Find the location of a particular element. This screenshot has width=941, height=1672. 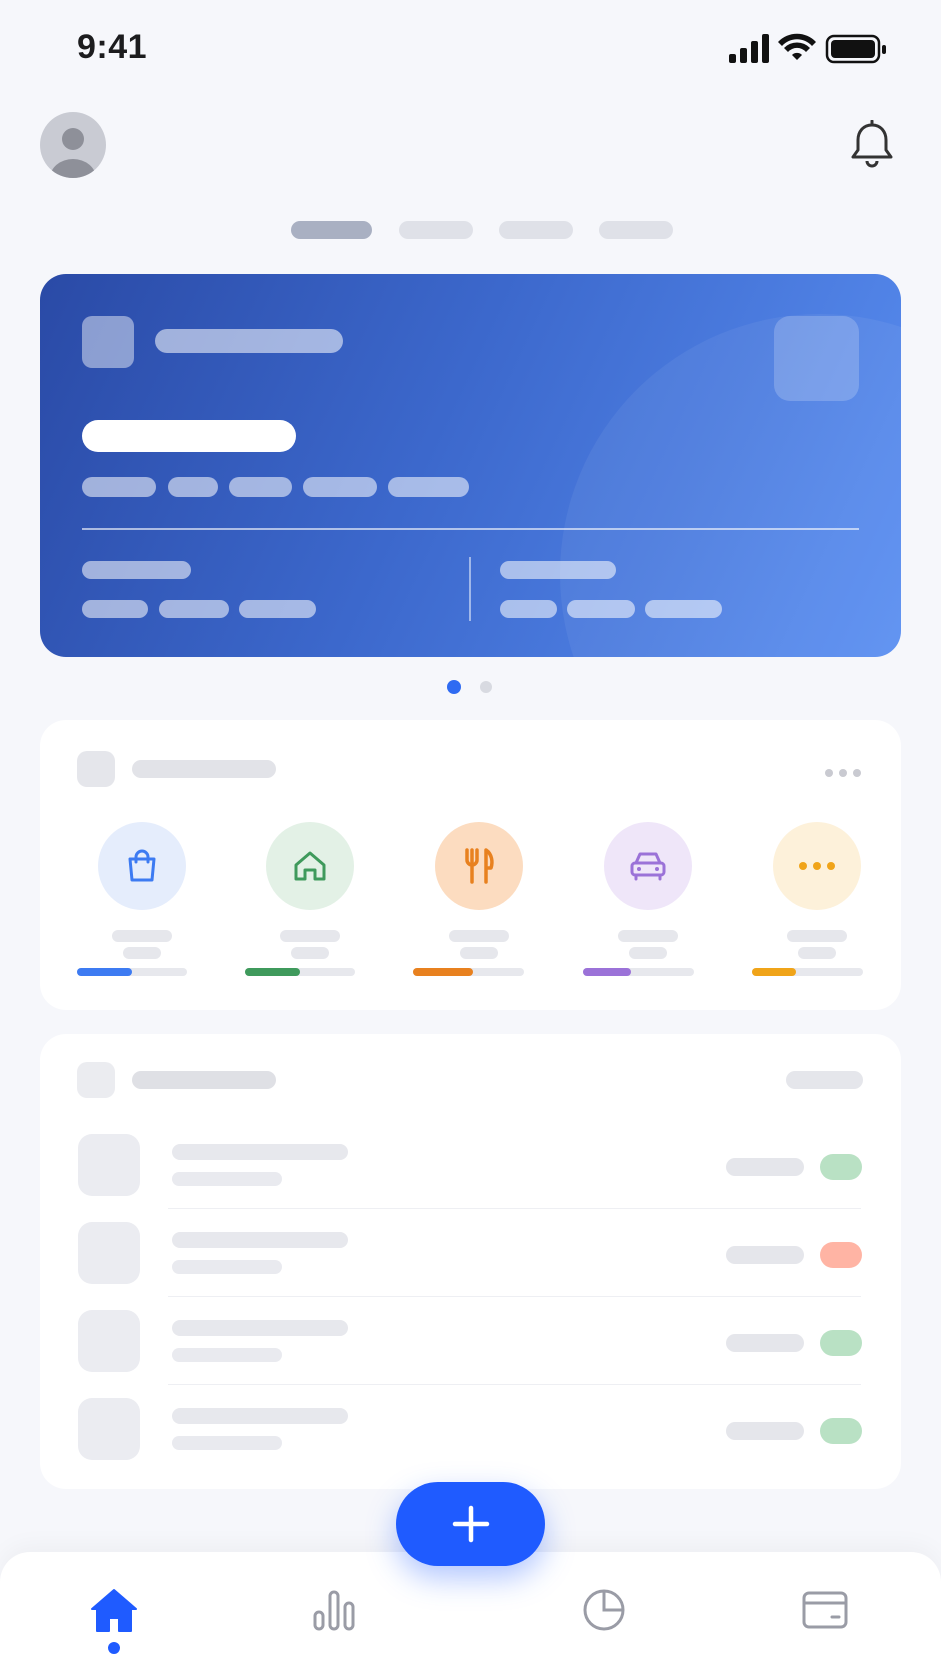

signal-wifi-battery-icon is located at coordinates (807, 48).